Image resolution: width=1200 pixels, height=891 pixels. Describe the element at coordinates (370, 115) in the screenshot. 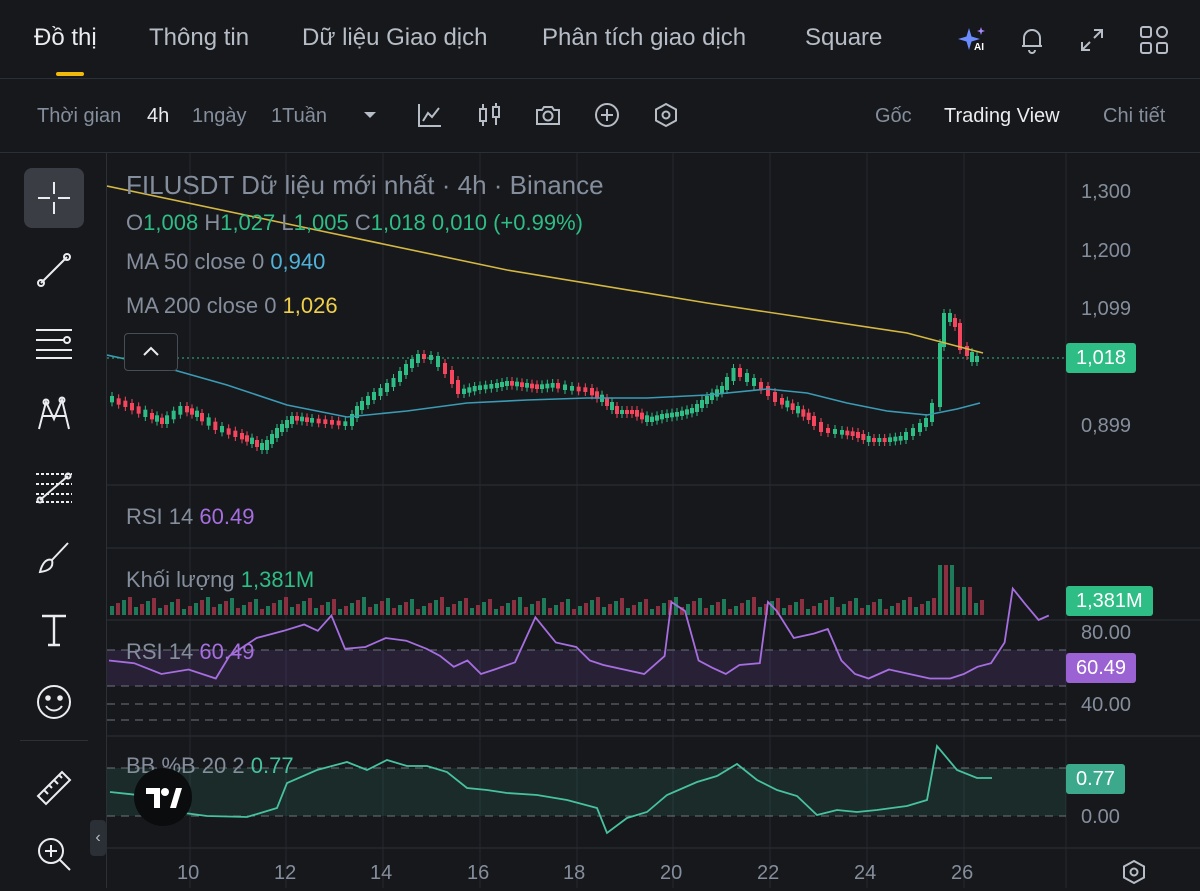

I see `interval-dropdown-icon` at that location.